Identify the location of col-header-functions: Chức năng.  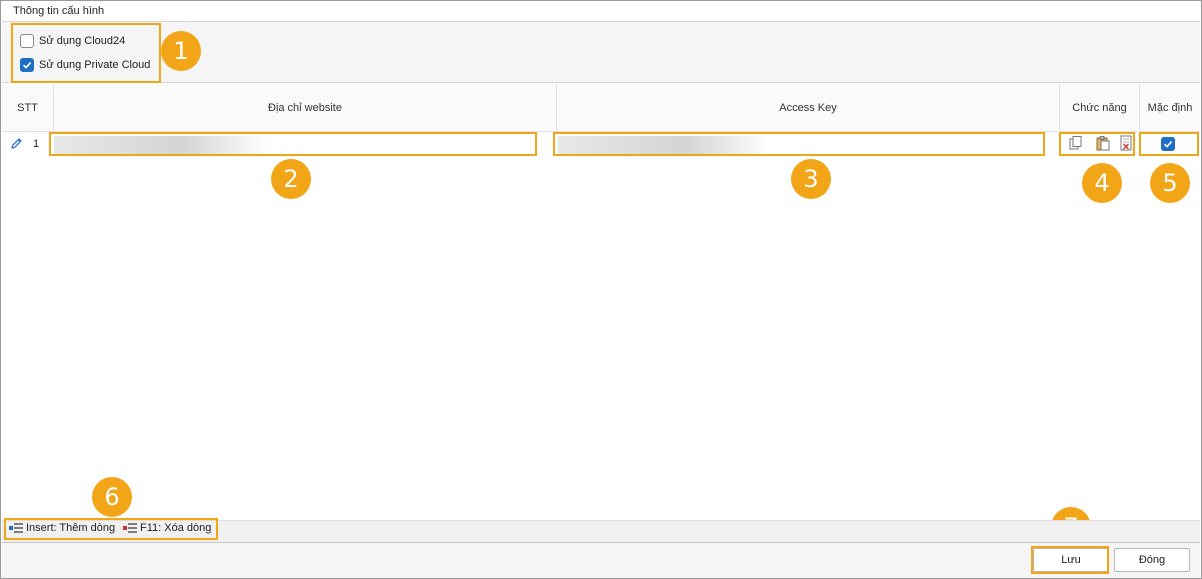
(1100, 108).